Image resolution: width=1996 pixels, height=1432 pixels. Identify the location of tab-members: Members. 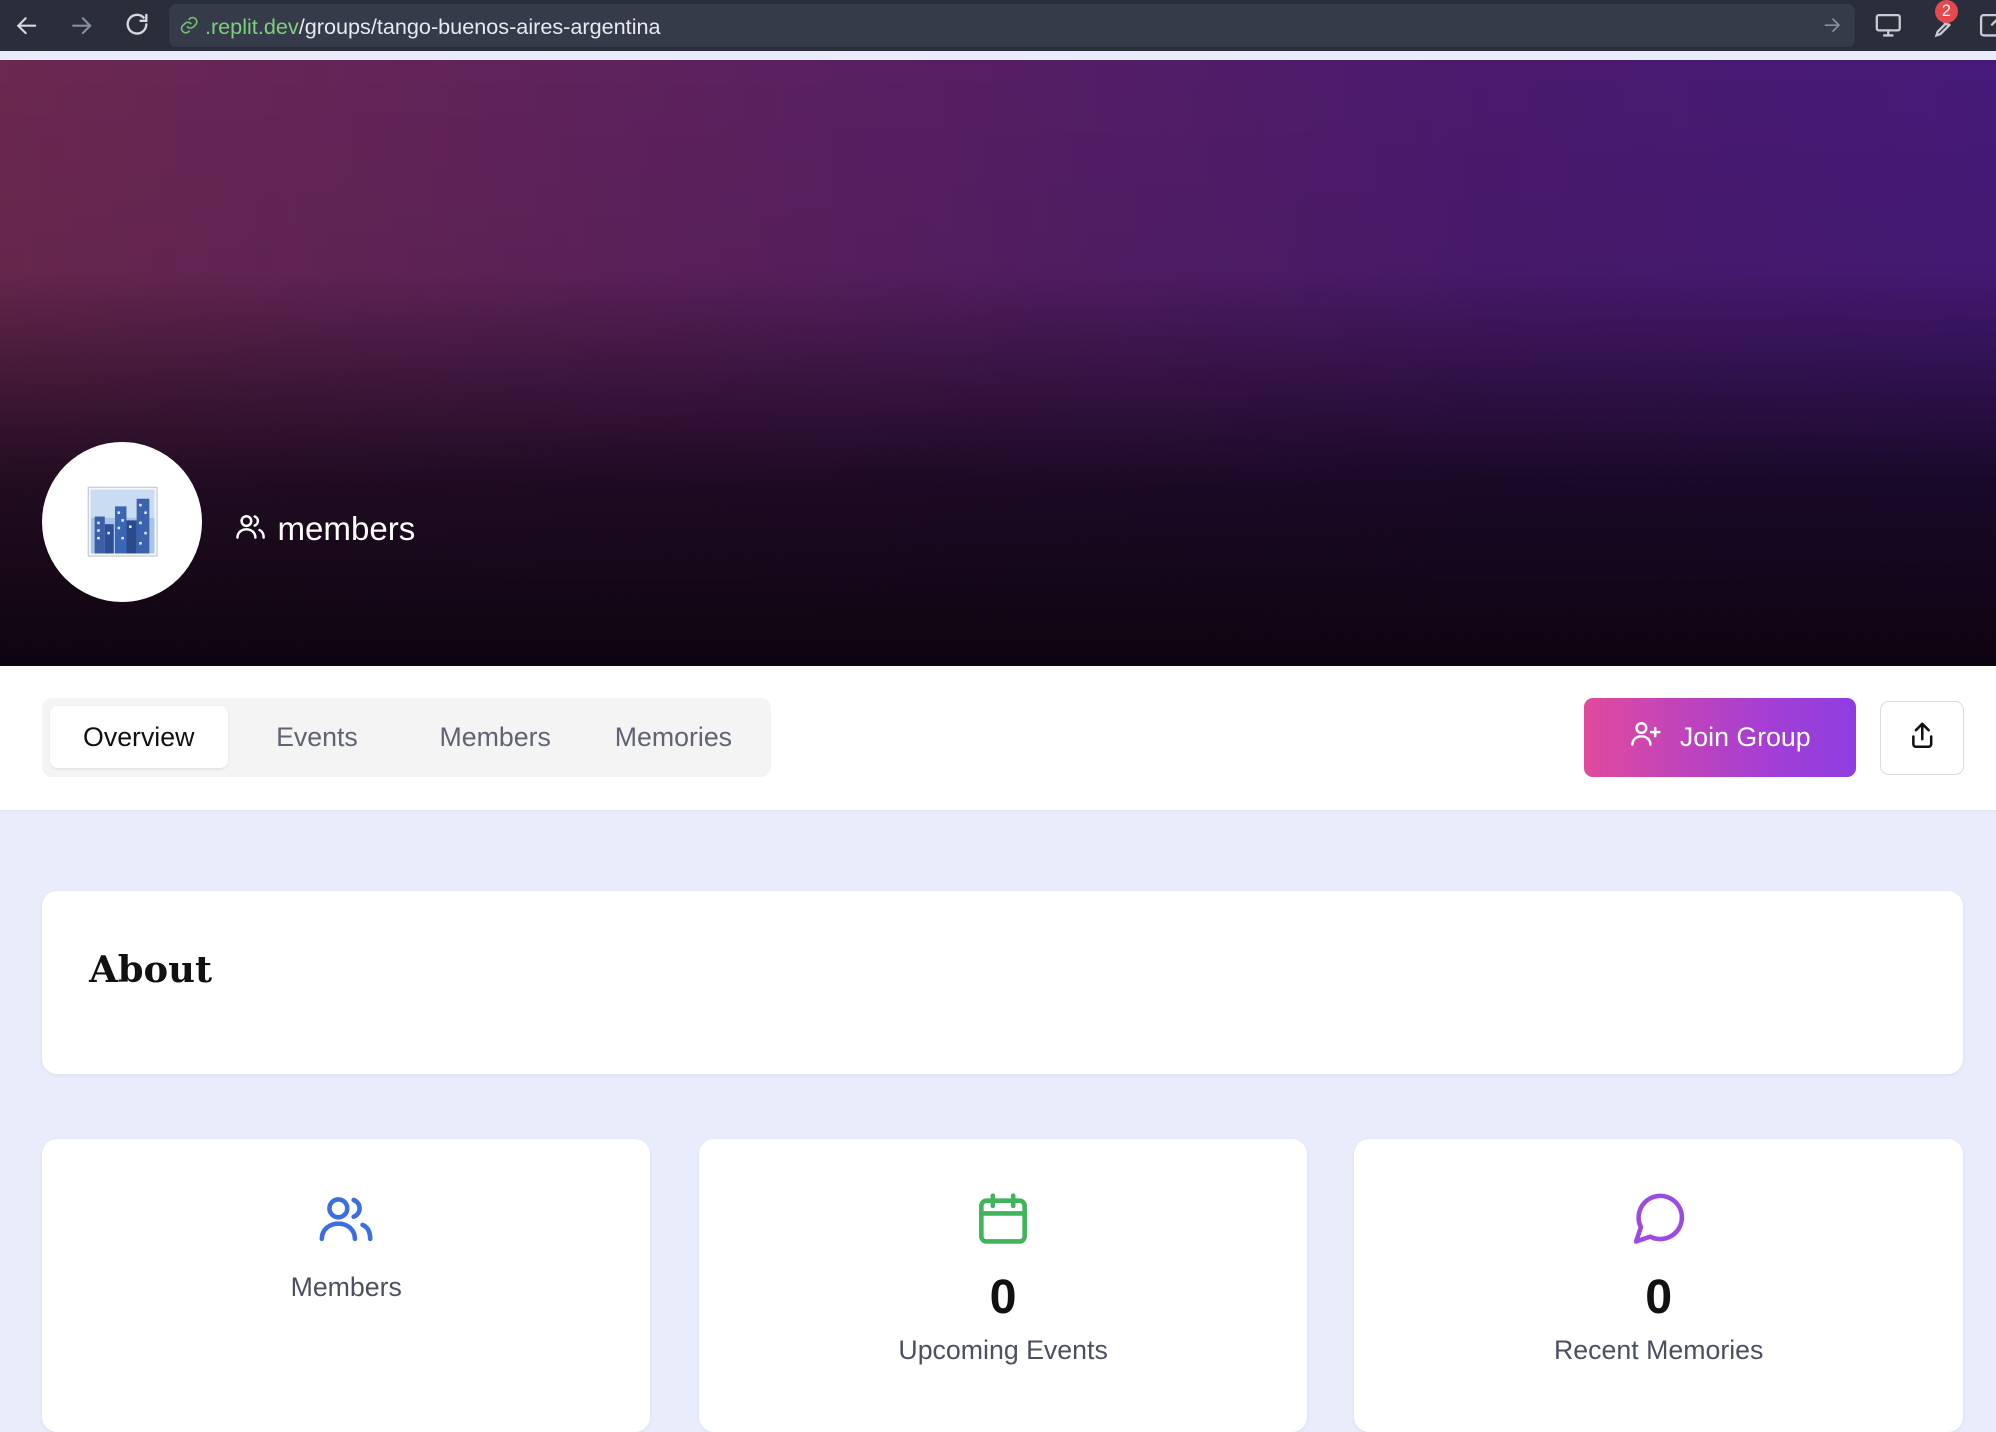
(495, 736).